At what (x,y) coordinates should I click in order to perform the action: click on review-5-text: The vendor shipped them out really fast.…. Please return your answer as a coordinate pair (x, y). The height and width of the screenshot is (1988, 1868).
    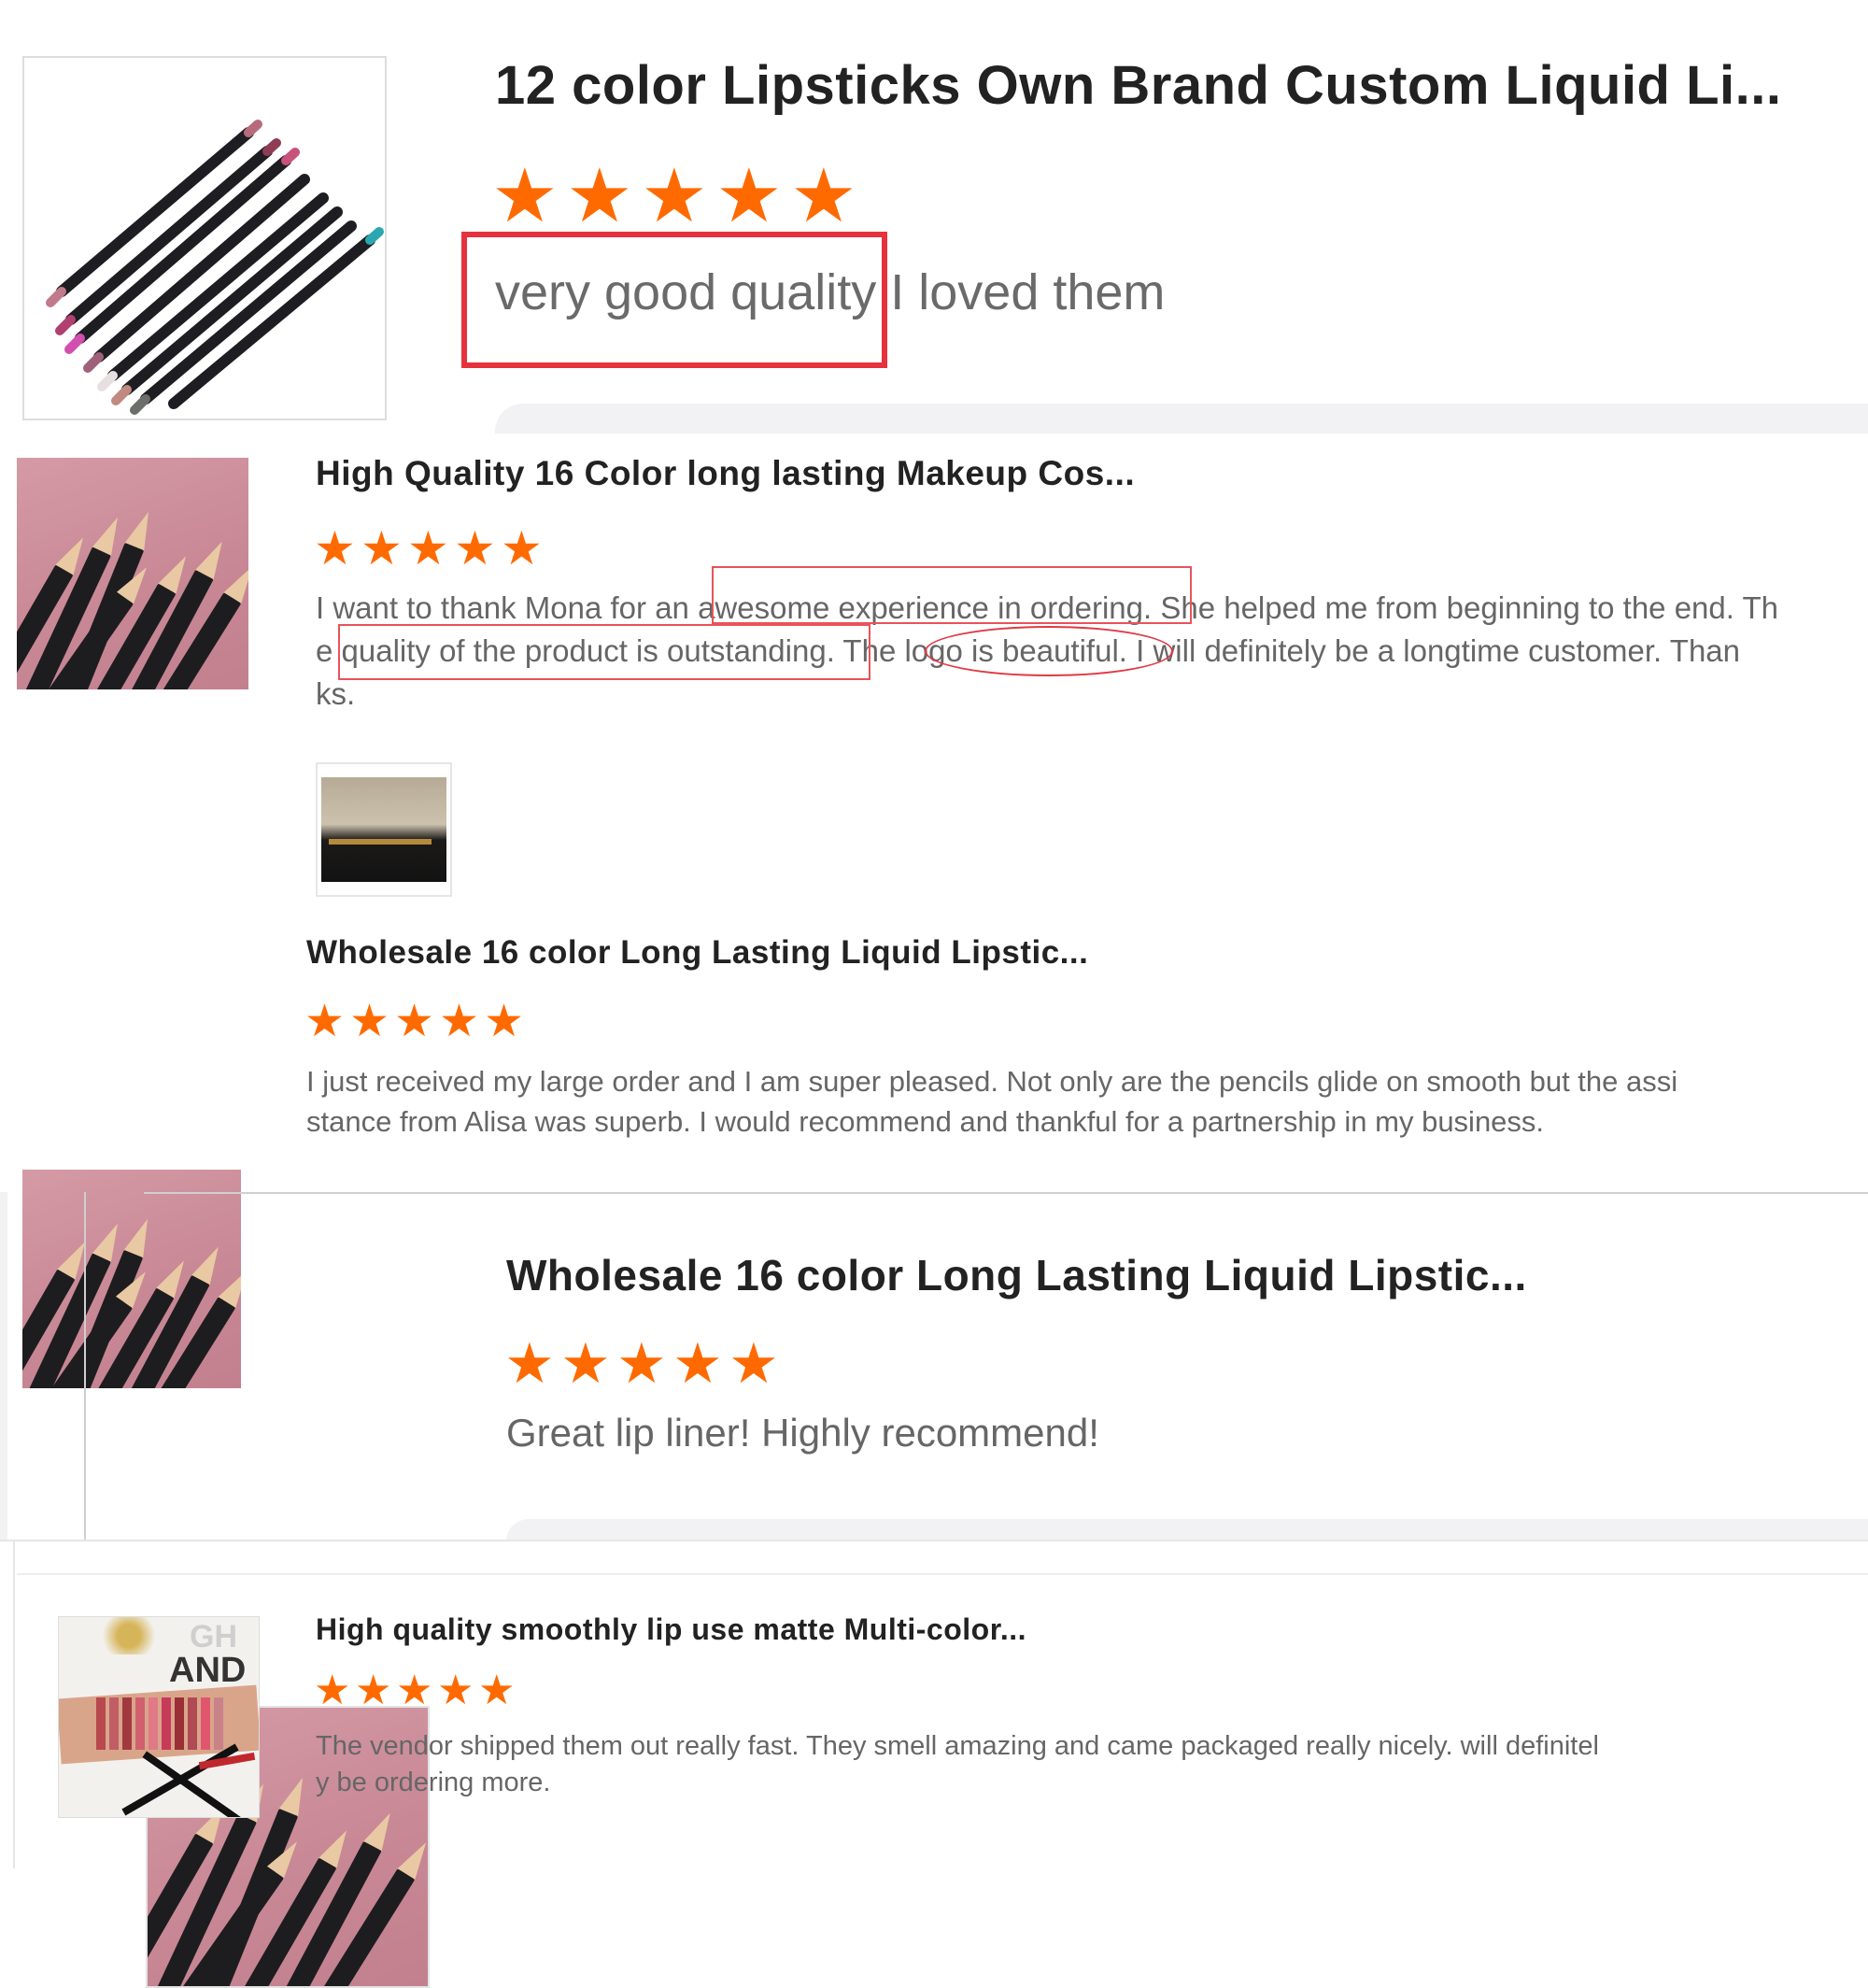
    Looking at the image, I should click on (958, 1764).